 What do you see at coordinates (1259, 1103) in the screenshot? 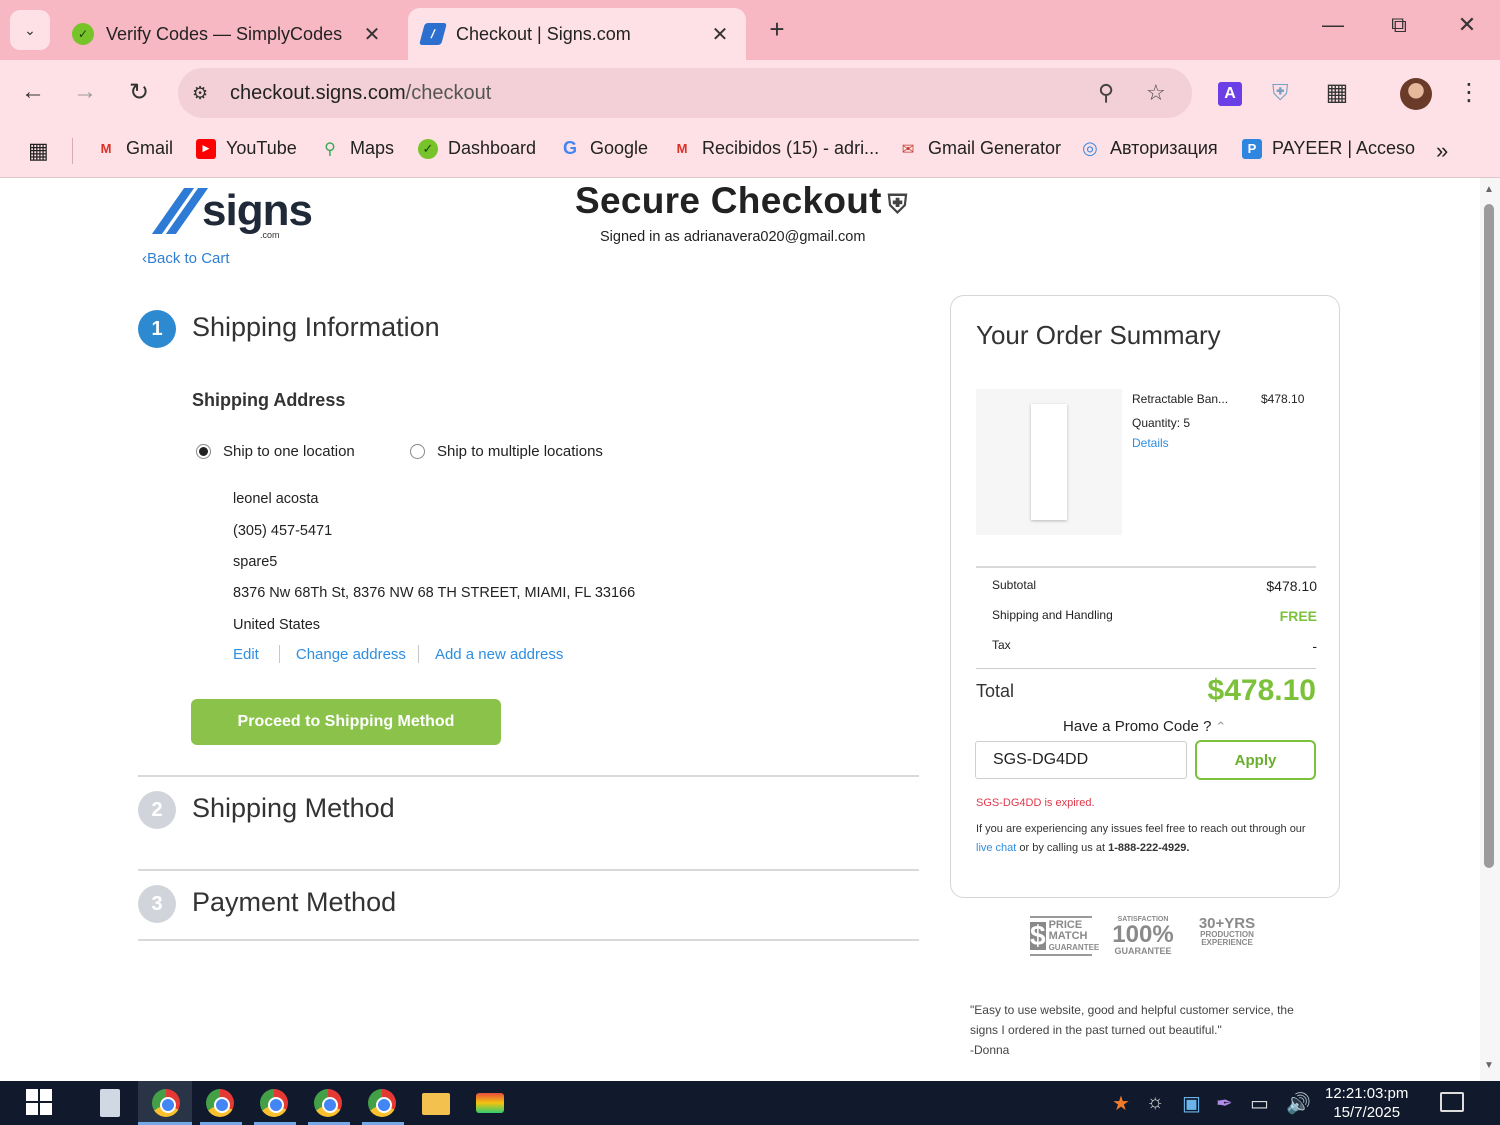
I see `tray-display-icon: ▭` at bounding box center [1259, 1103].